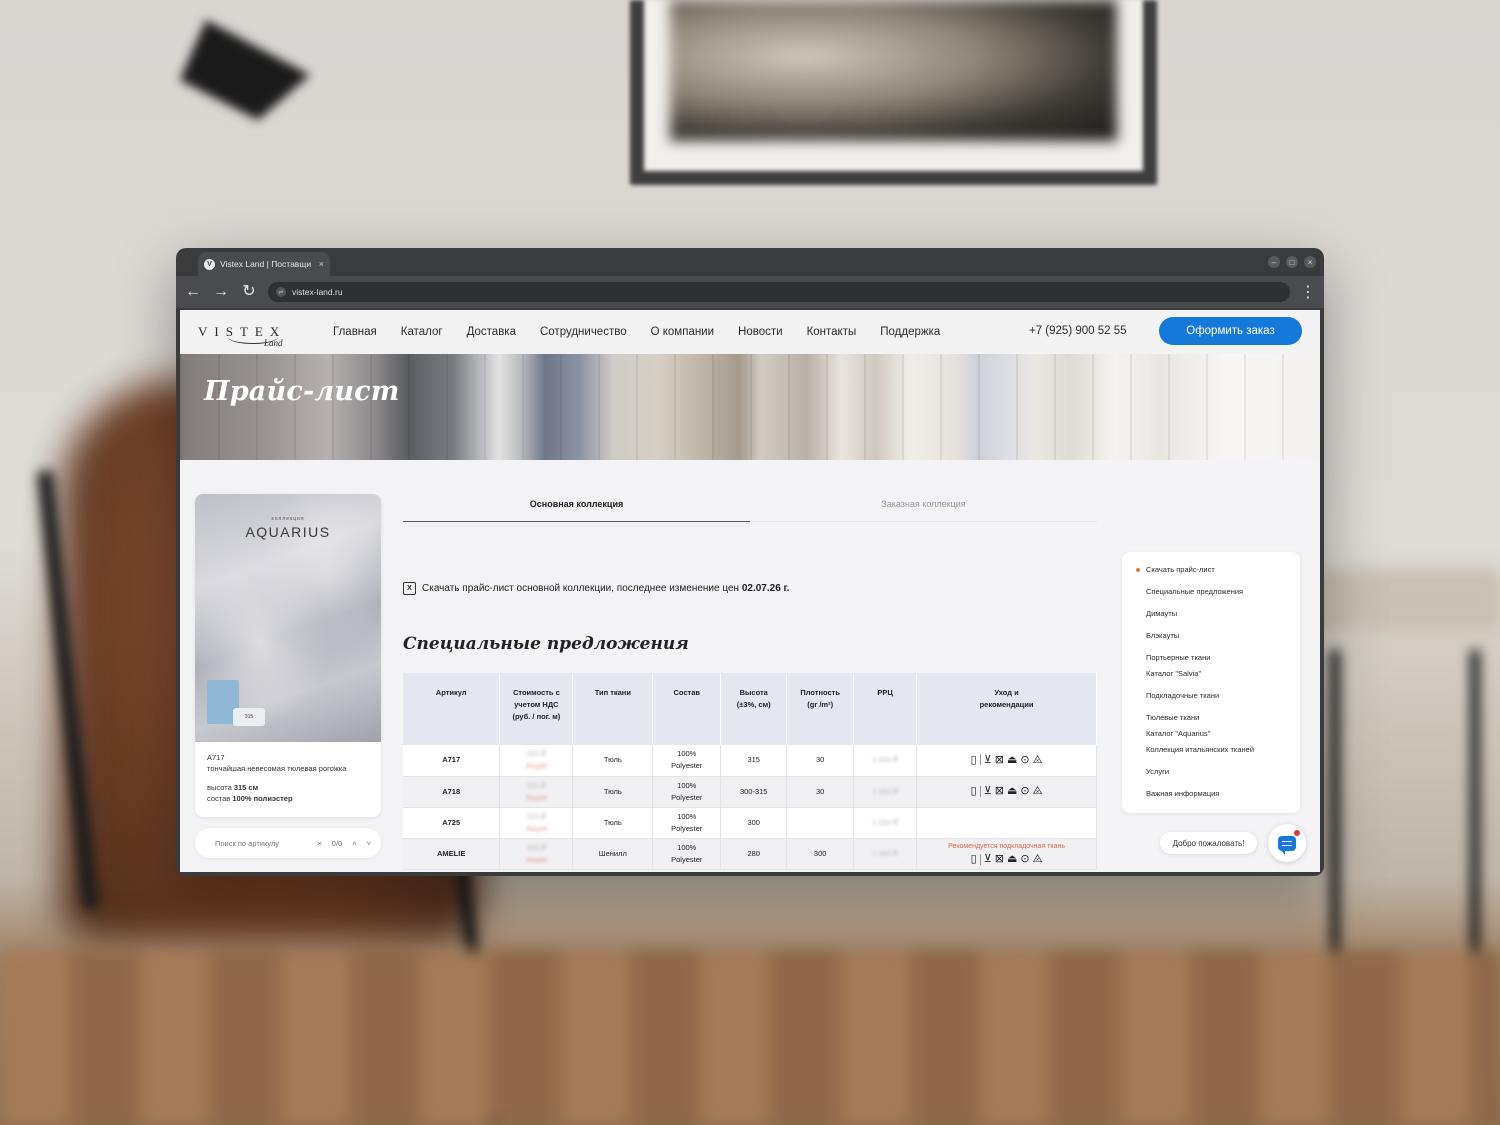 The height and width of the screenshot is (1125, 1500). I want to click on cell-density: 300, so click(820, 854).